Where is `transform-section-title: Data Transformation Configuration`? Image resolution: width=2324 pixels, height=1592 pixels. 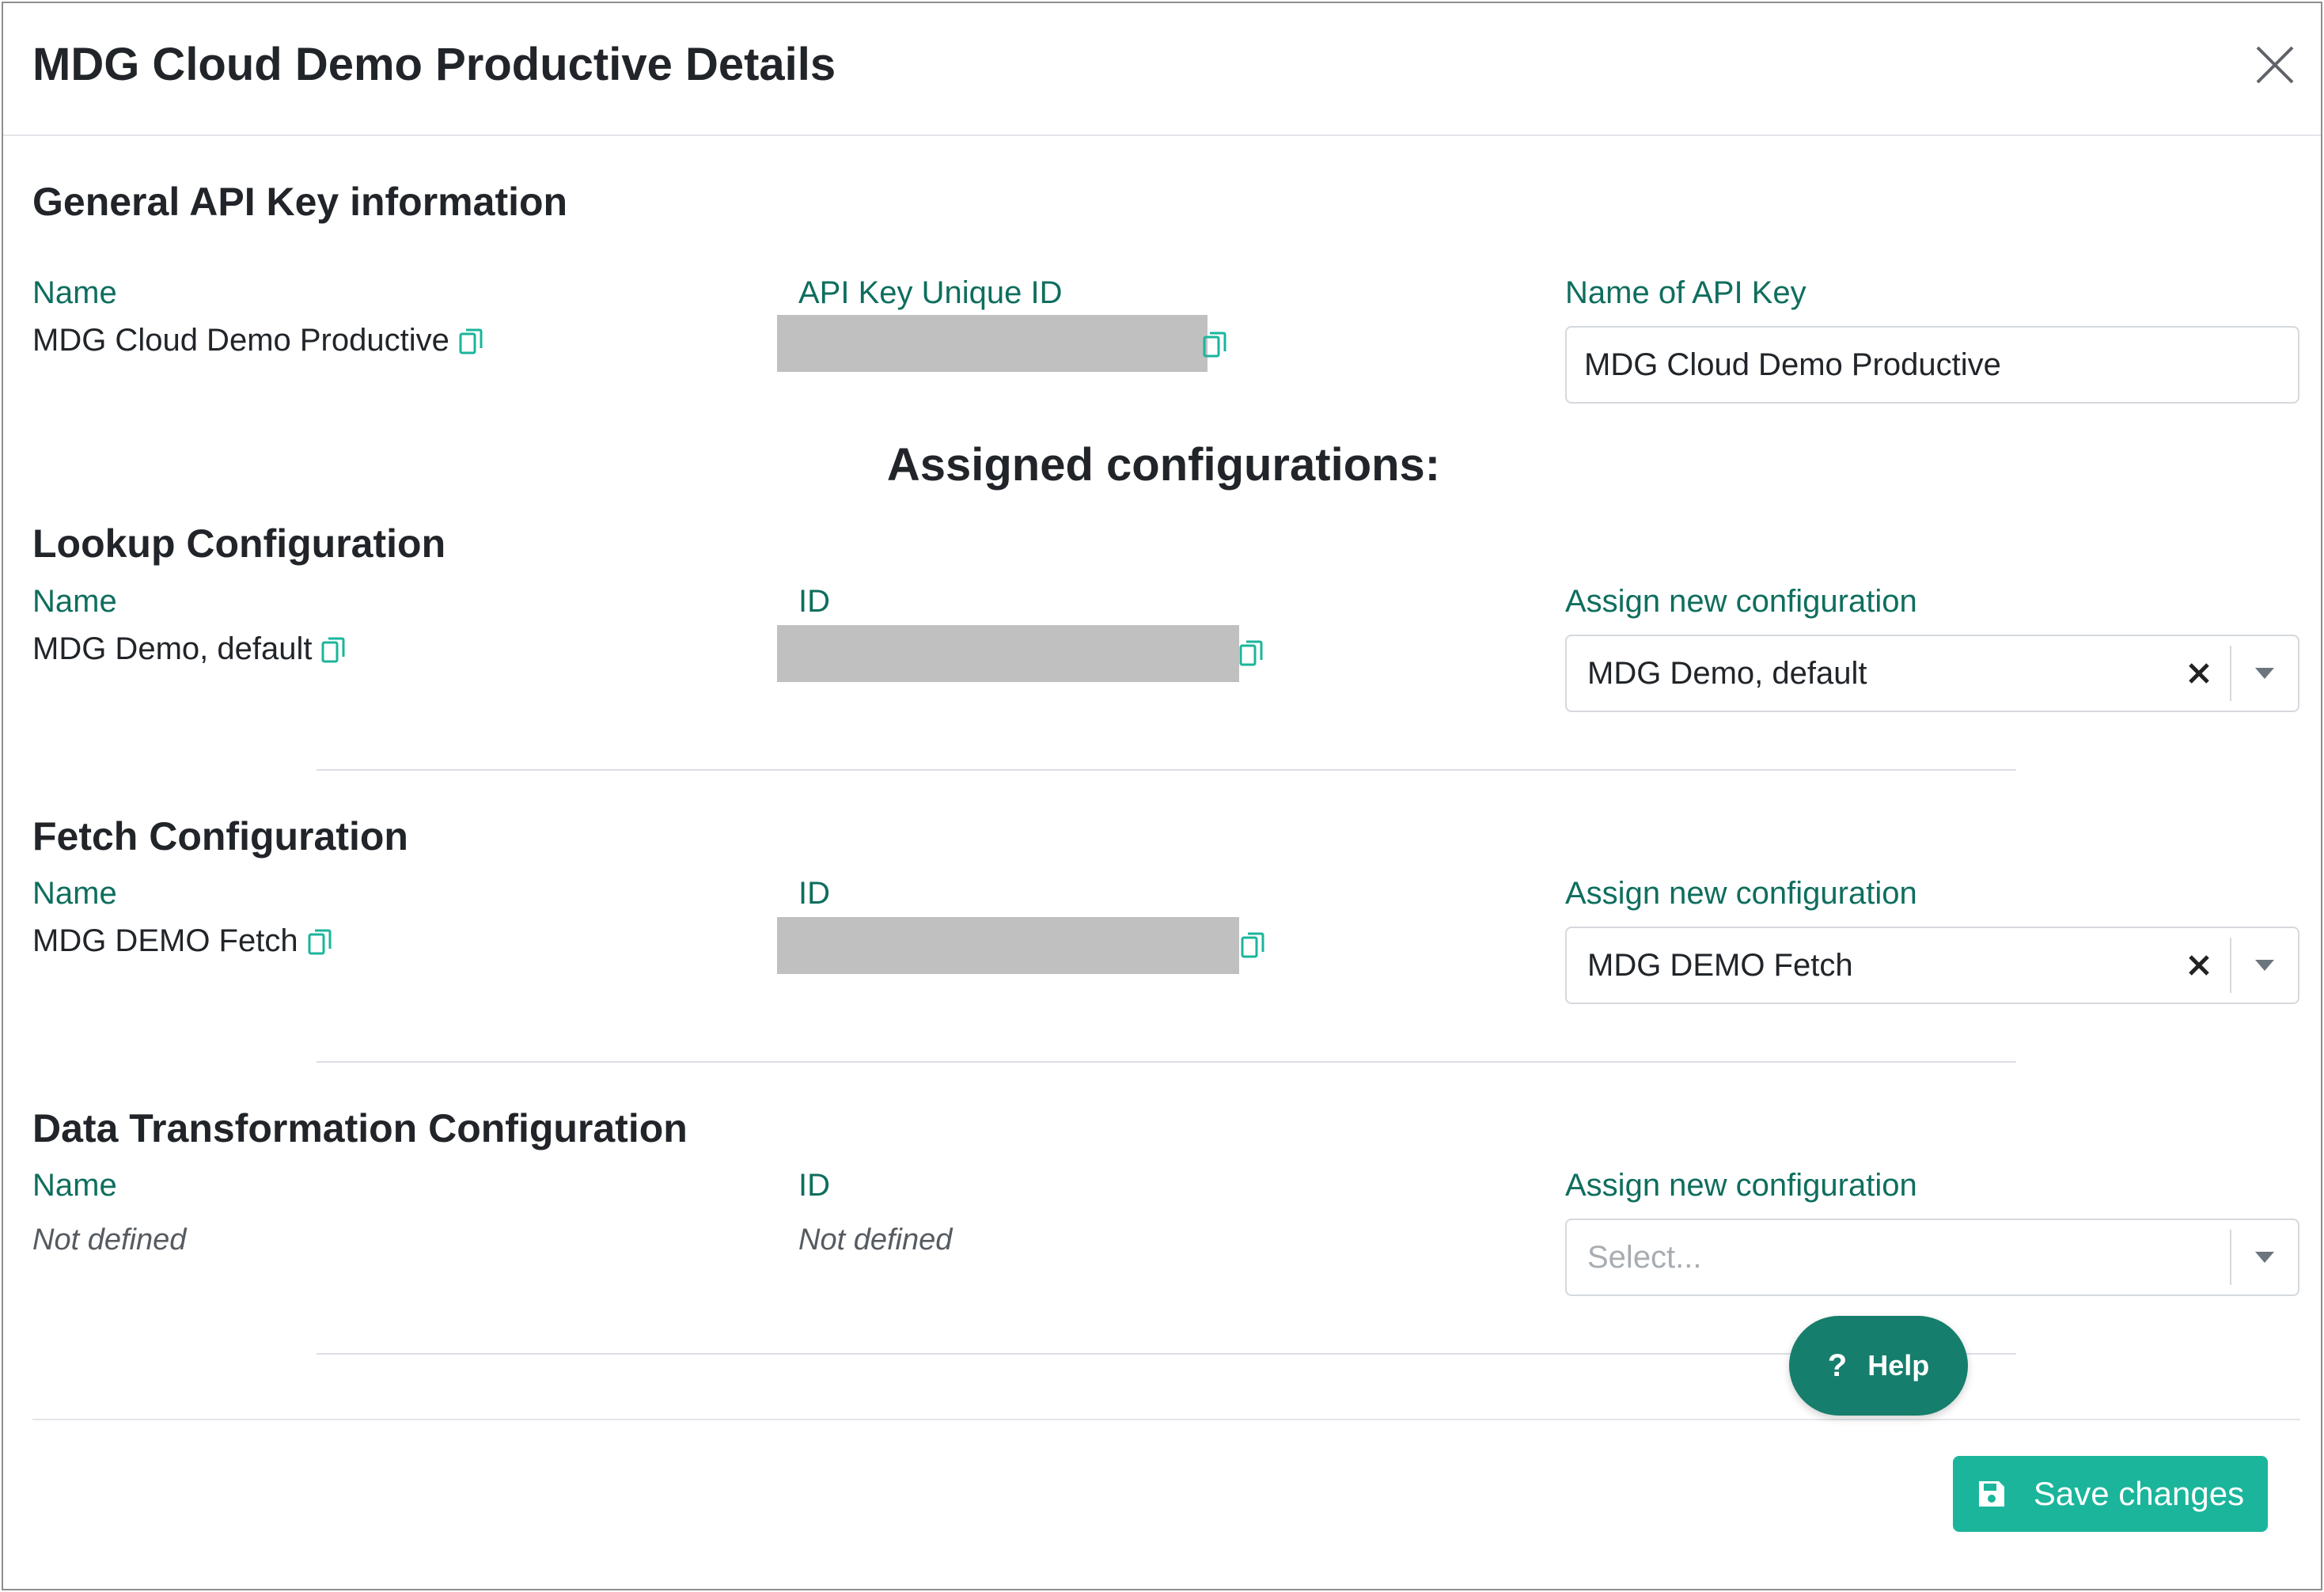 transform-section-title: Data Transformation Configuration is located at coordinates (360, 1128).